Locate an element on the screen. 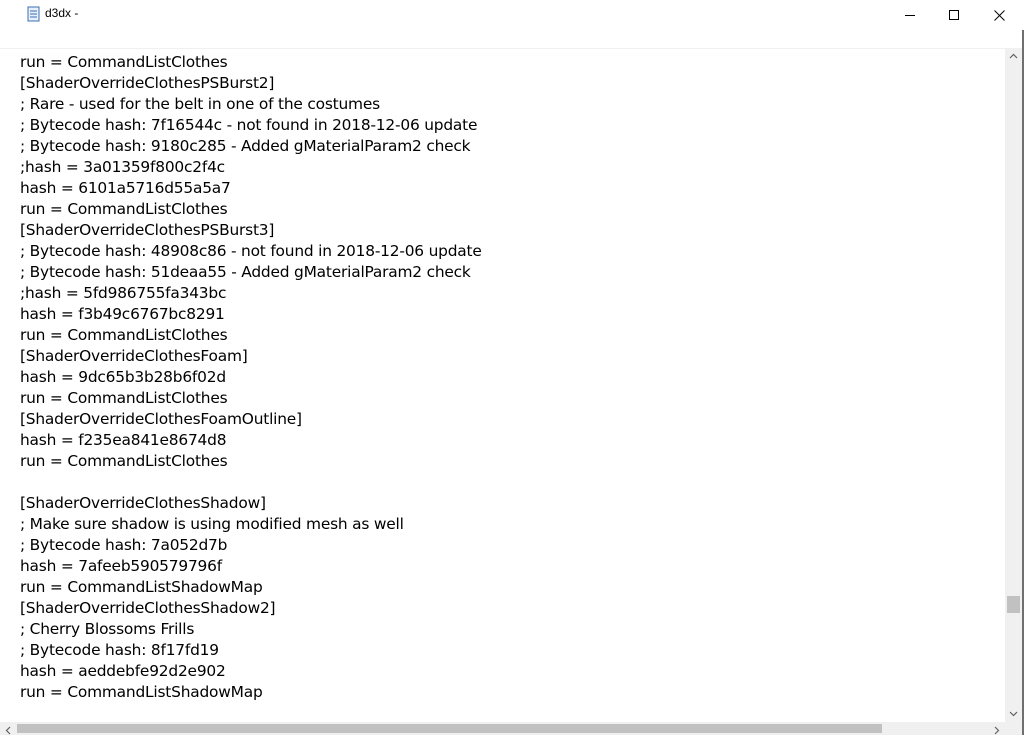 The height and width of the screenshot is (741, 1024). close-button is located at coordinates (999, 15).